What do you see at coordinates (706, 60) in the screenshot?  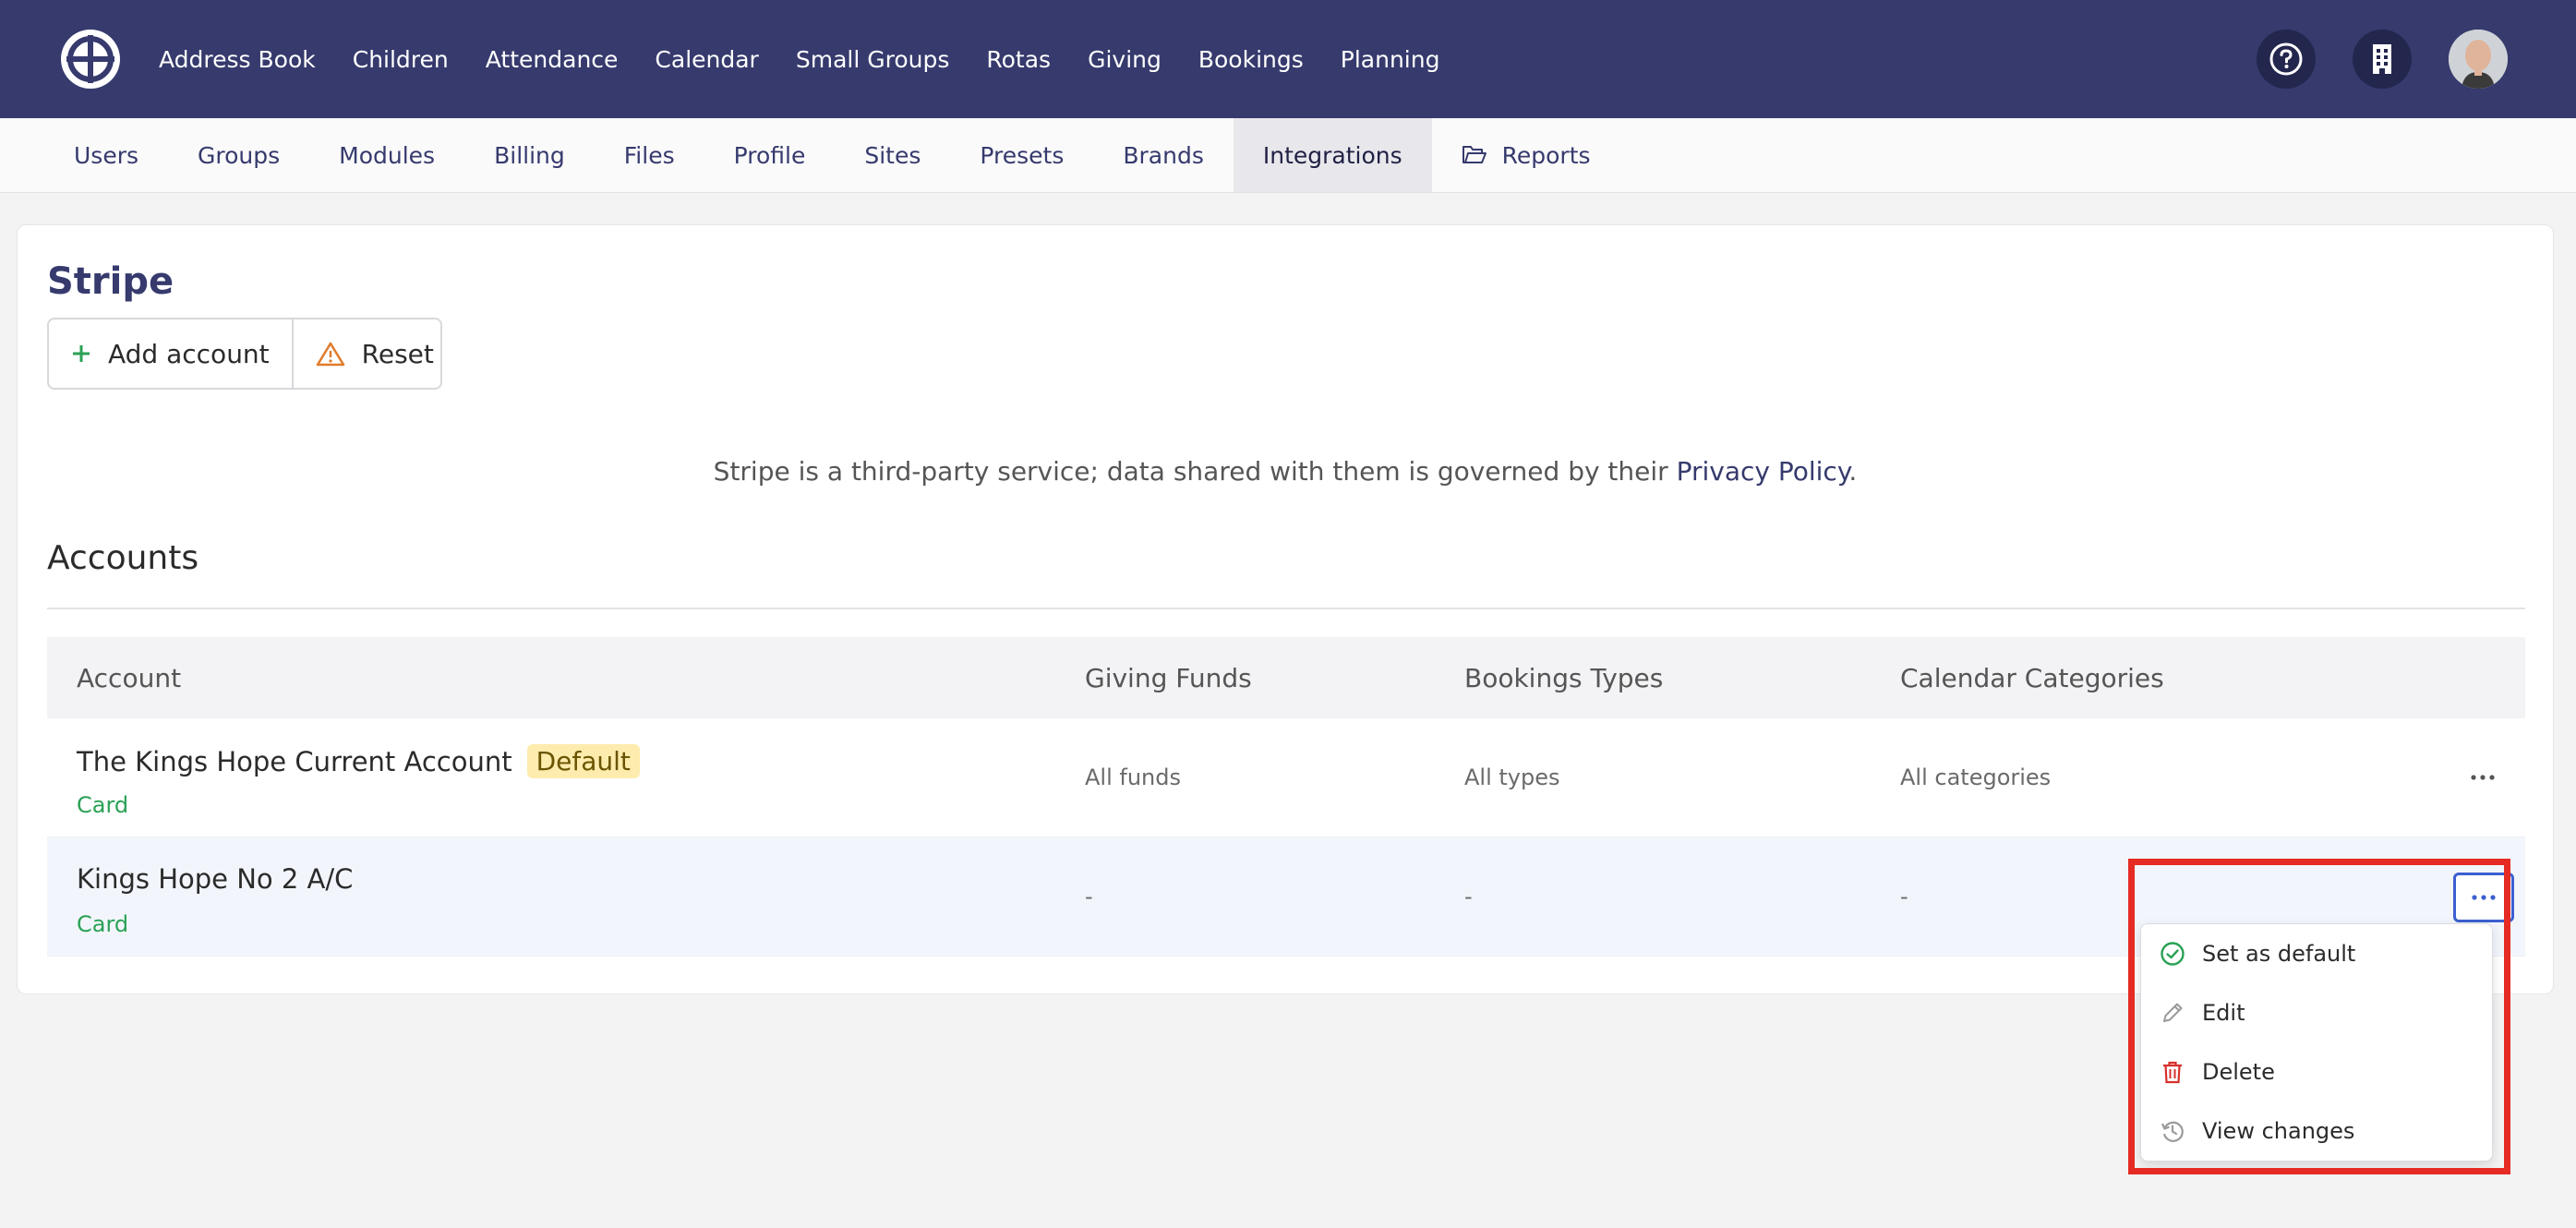 I see `nav-calendar: Calendar` at bounding box center [706, 60].